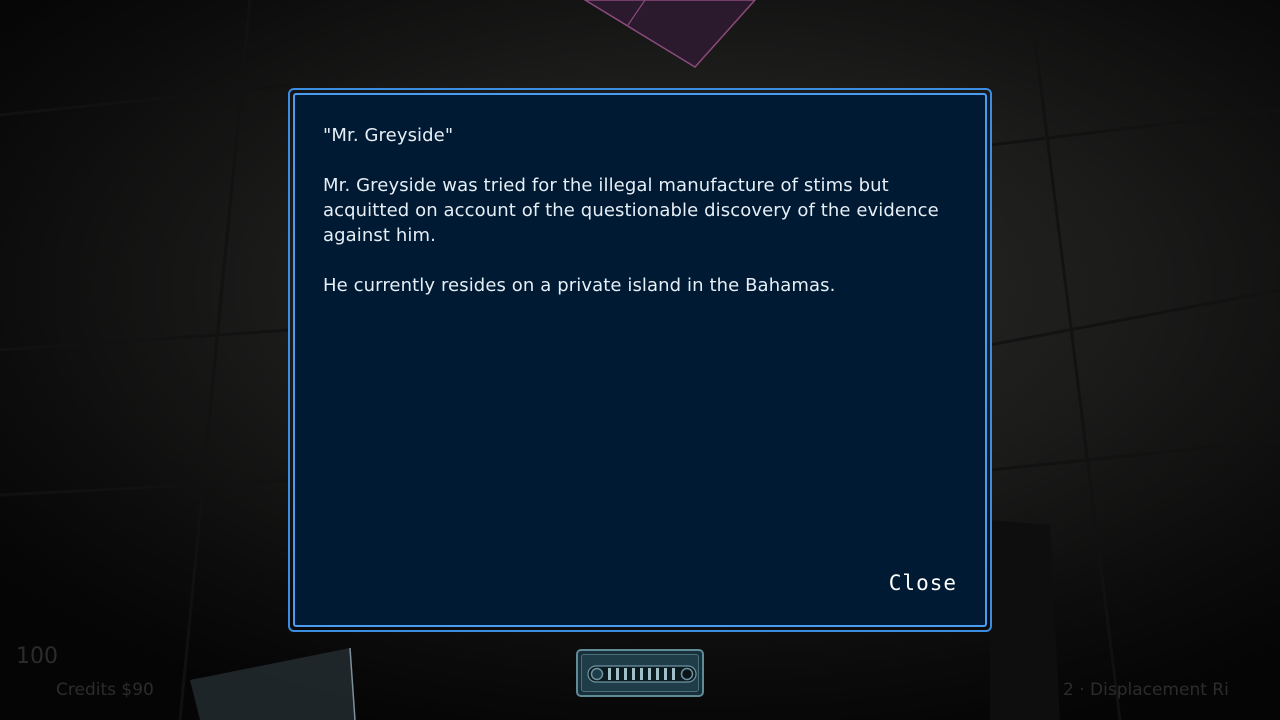  I want to click on hud-credits: Credits $90, so click(105, 690).